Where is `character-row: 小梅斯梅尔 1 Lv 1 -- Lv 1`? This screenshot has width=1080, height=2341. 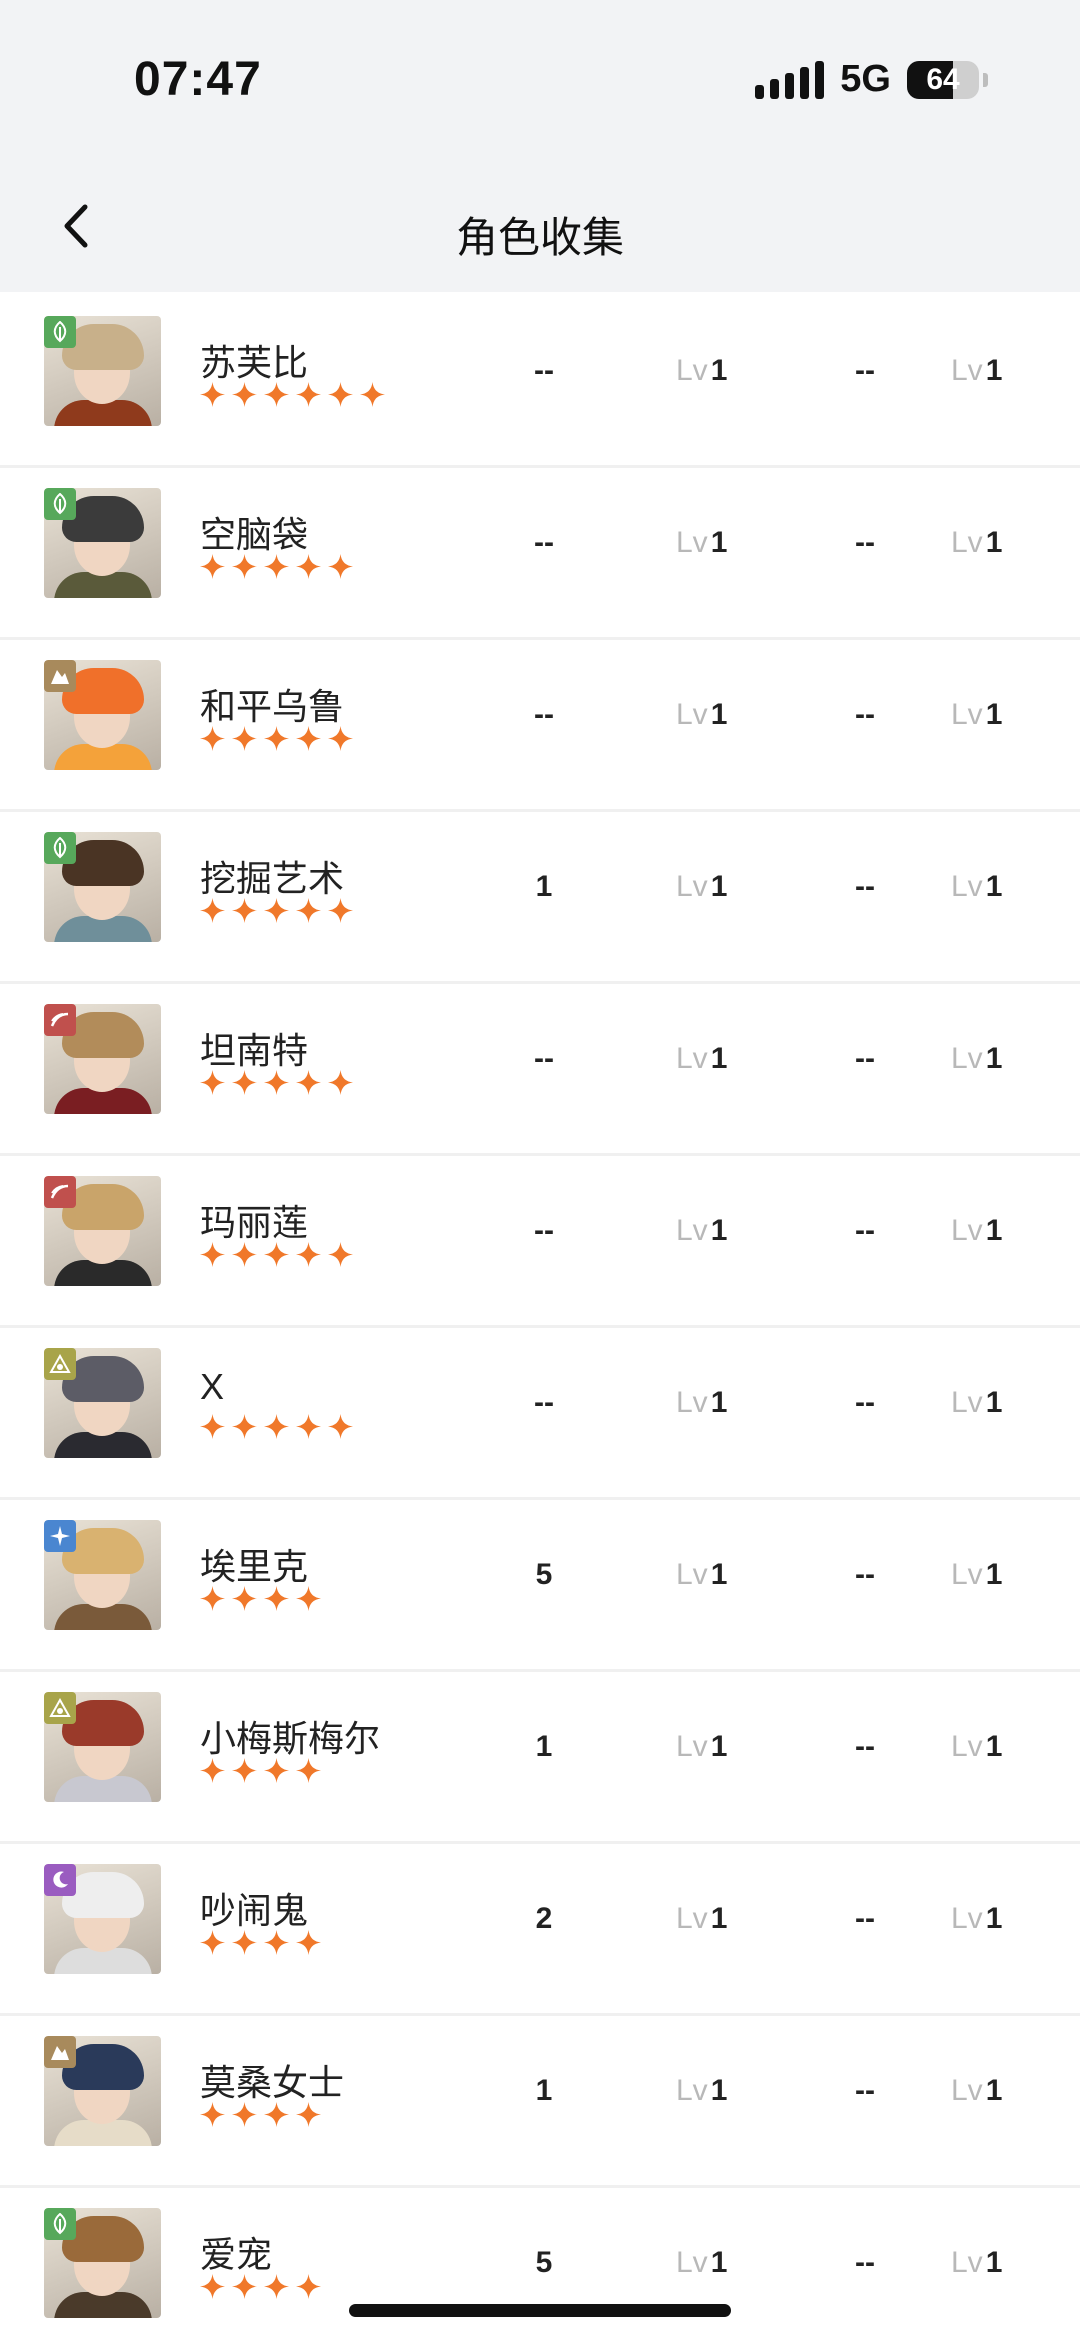
character-row: 小梅斯梅尔 1 Lv 1 -- Lv 1 is located at coordinates (540, 1758).